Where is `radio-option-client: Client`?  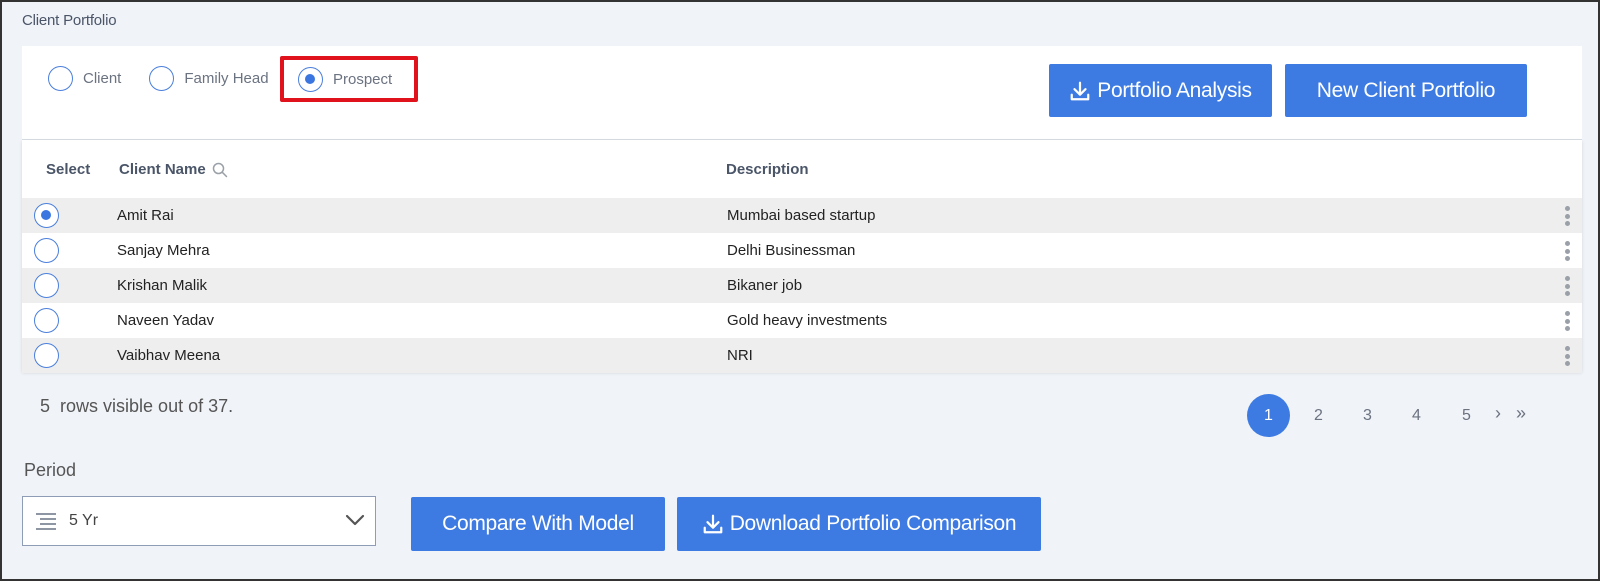 radio-option-client: Client is located at coordinates (84, 78).